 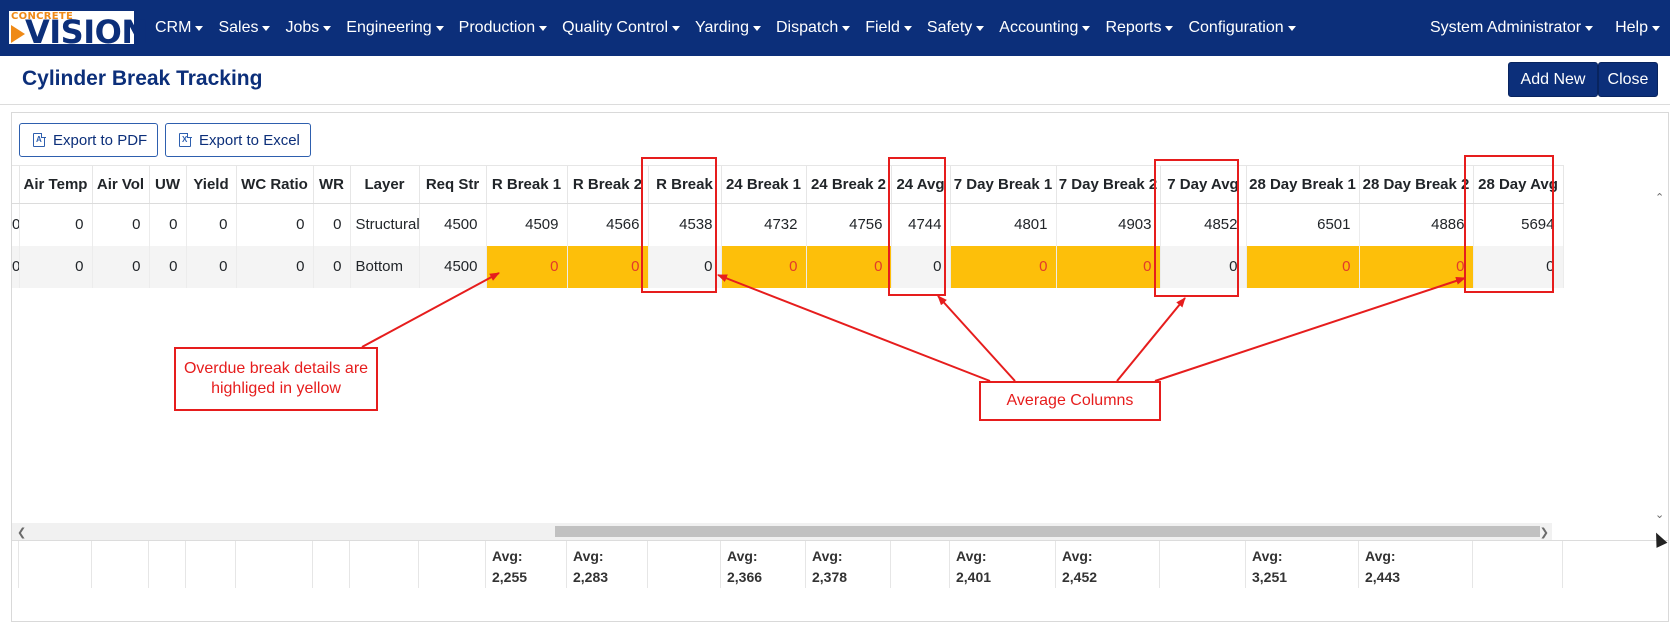 What do you see at coordinates (88, 140) in the screenshot?
I see `export-pdf-button: A Export to PDF` at bounding box center [88, 140].